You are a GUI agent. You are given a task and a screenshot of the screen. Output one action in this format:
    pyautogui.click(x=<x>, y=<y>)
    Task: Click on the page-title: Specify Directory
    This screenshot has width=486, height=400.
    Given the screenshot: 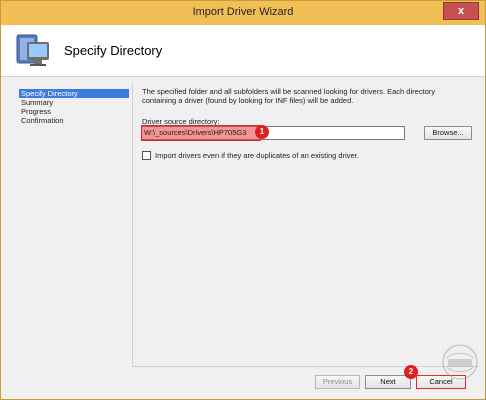 What is the action you would take?
    pyautogui.click(x=113, y=50)
    